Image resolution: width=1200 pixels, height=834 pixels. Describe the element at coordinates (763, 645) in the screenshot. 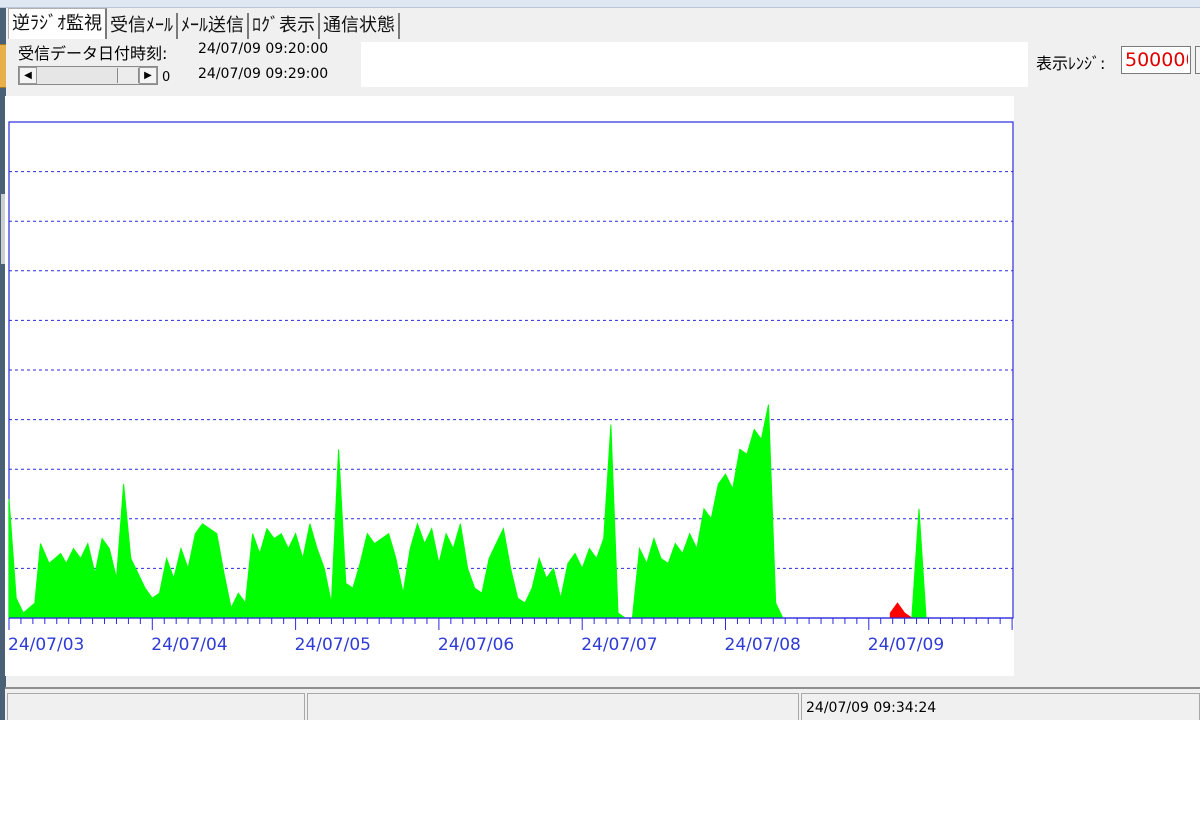

I see `x-tick-label: 24/07/08` at that location.